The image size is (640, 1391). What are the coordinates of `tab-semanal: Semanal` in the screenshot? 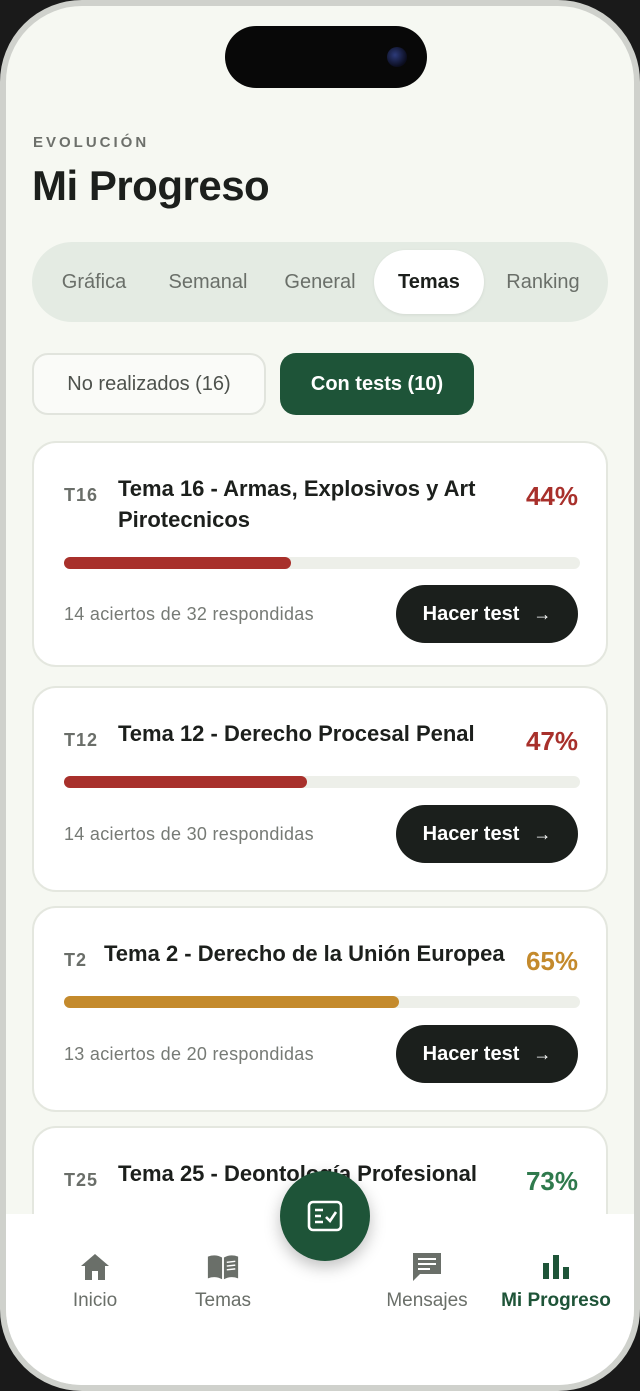 It's located at (208, 282).